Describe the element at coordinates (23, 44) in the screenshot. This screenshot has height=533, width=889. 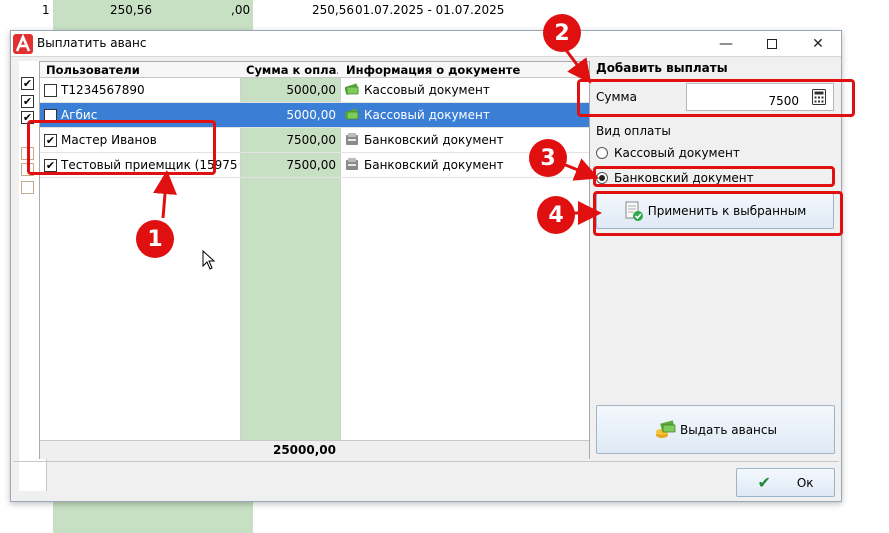
I see `app-logo-icon` at that location.